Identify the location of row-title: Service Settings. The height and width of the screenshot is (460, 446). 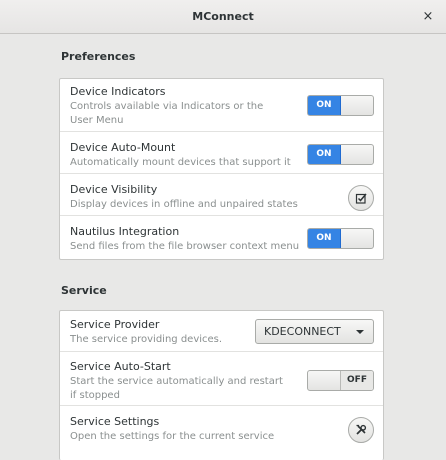
(115, 421).